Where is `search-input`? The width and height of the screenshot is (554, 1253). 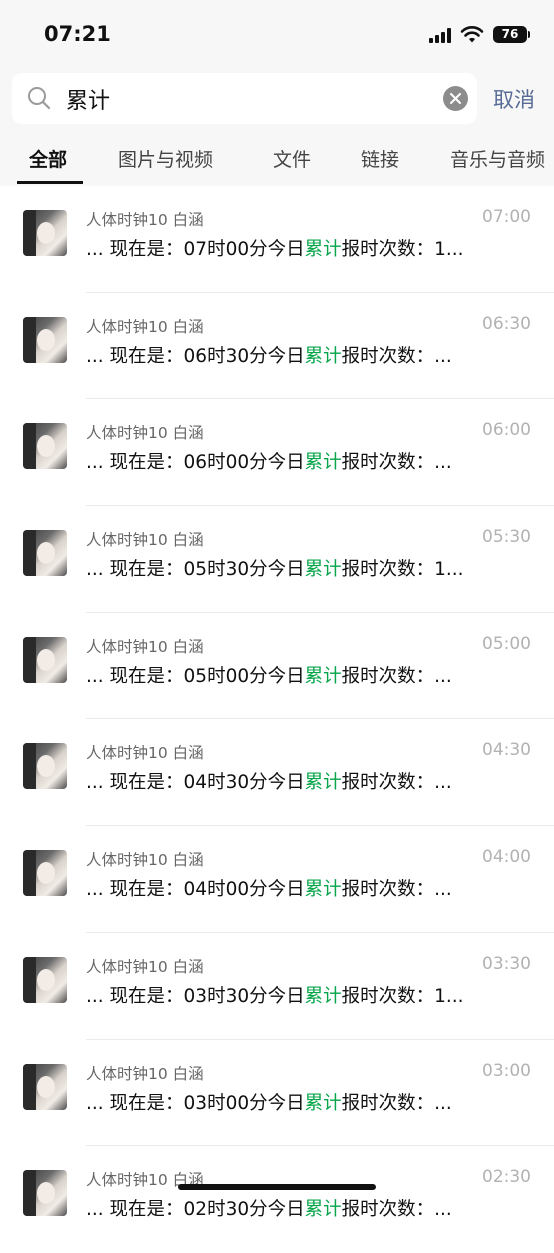
search-input is located at coordinates (251, 98).